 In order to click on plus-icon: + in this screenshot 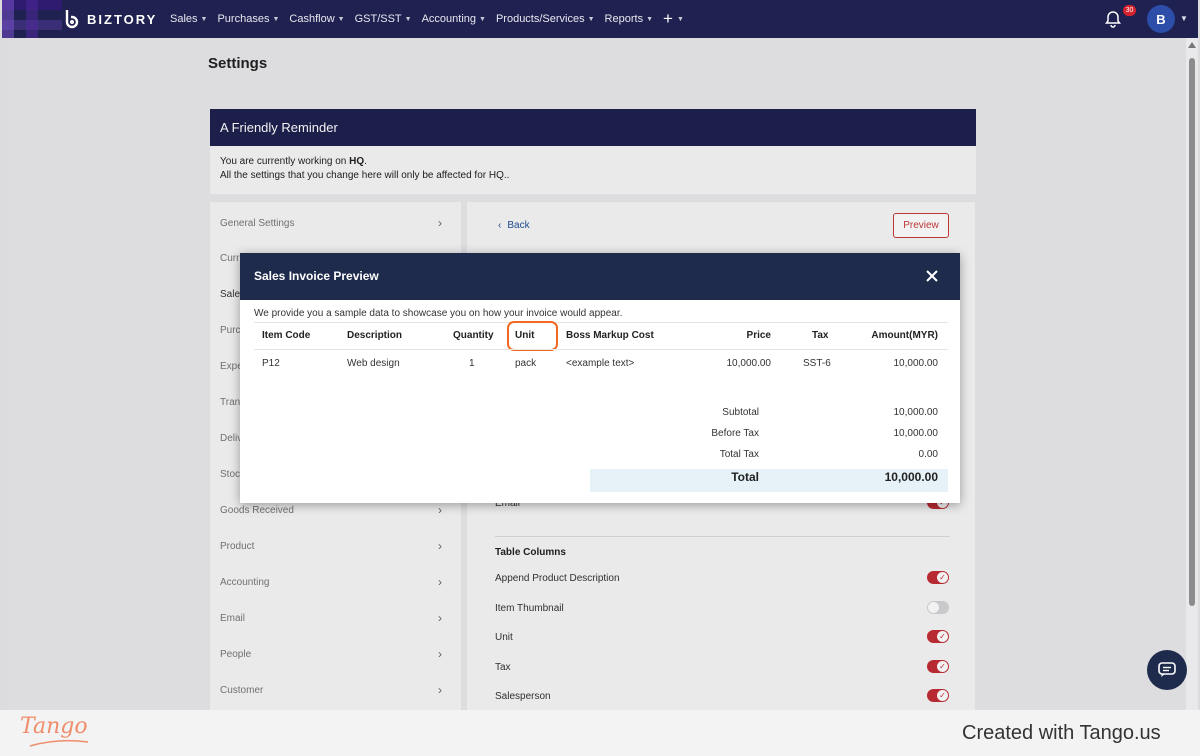, I will do `click(668, 18)`.